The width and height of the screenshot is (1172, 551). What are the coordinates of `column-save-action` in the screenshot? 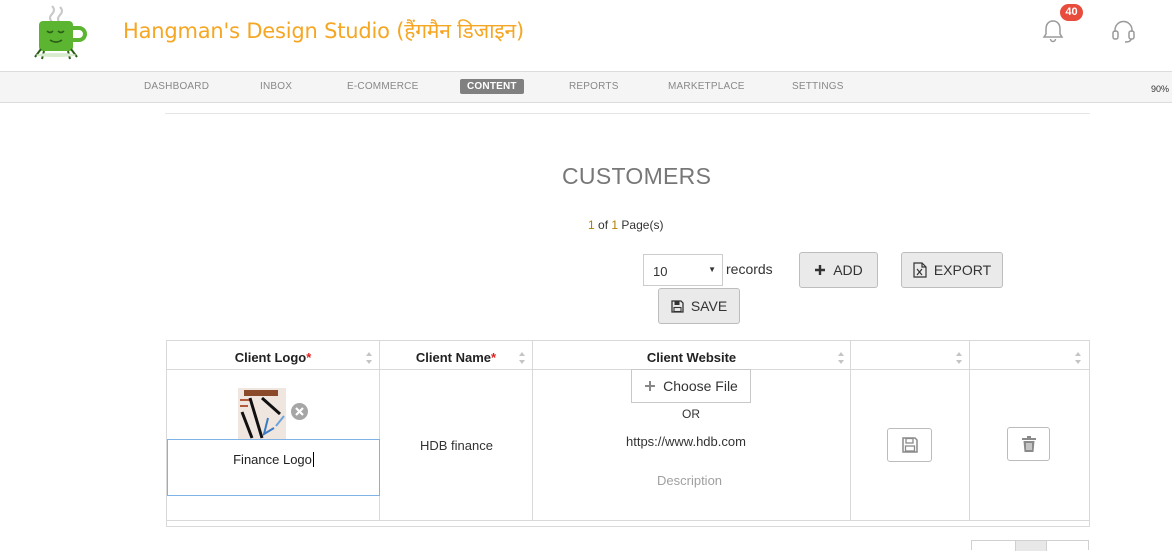 It's located at (910, 430).